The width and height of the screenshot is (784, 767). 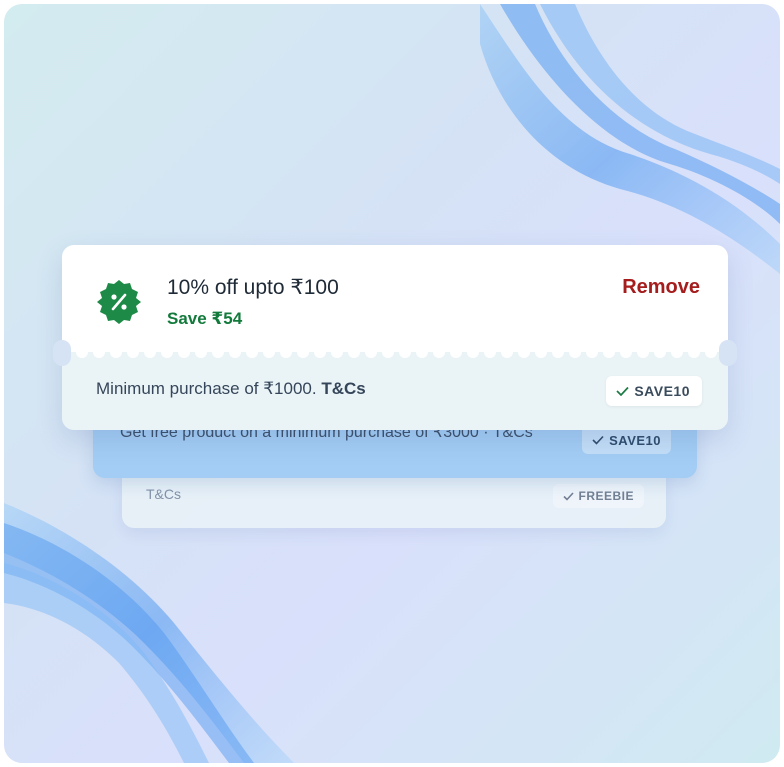 I want to click on coupon-title: 10% off upto ₹100, so click(x=253, y=287).